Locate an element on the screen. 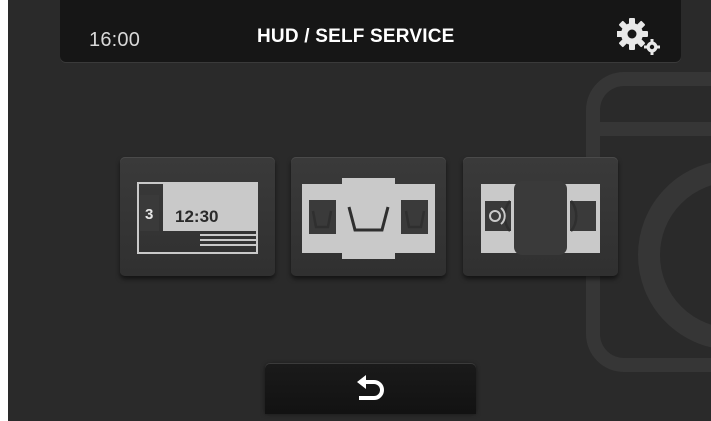 Image resolution: width=711 pixels, height=421 pixels. schedule-time: 12:30 is located at coordinates (196, 216).